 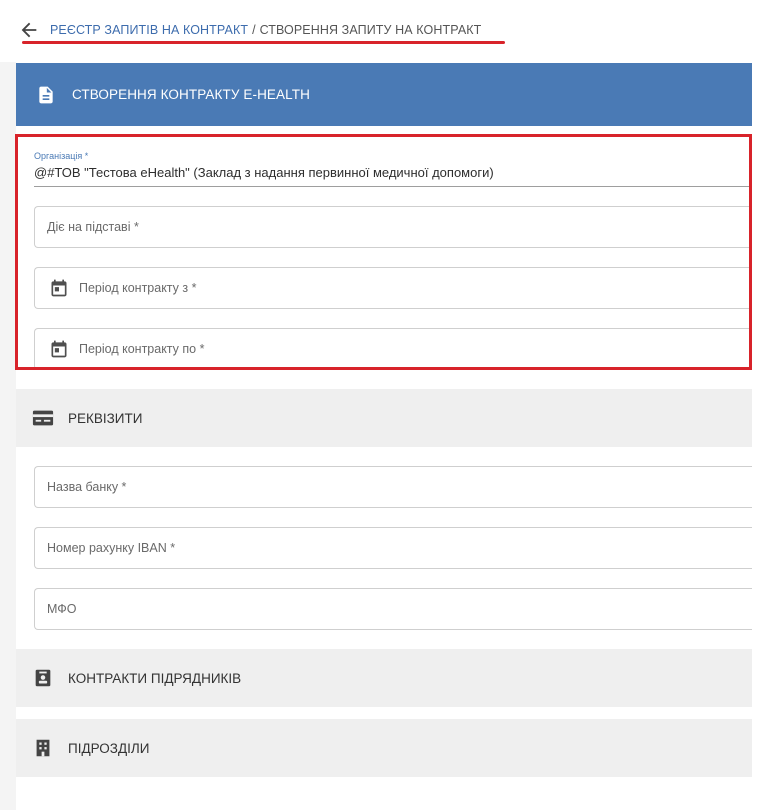 What do you see at coordinates (43, 748) in the screenshot?
I see `building-icon` at bounding box center [43, 748].